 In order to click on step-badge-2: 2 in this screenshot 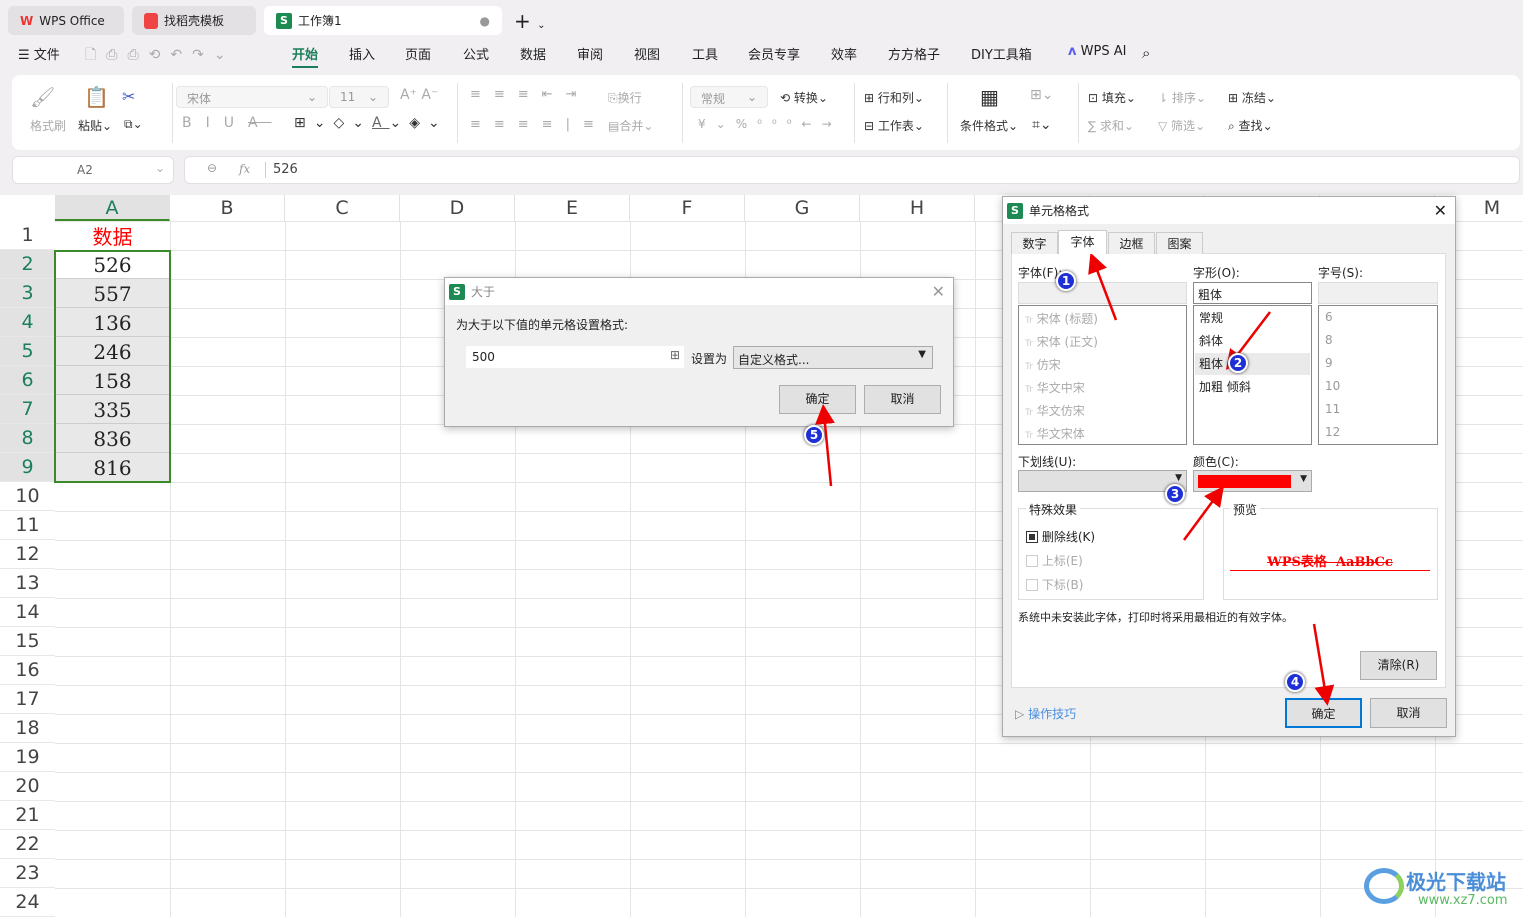, I will do `click(1238, 363)`.